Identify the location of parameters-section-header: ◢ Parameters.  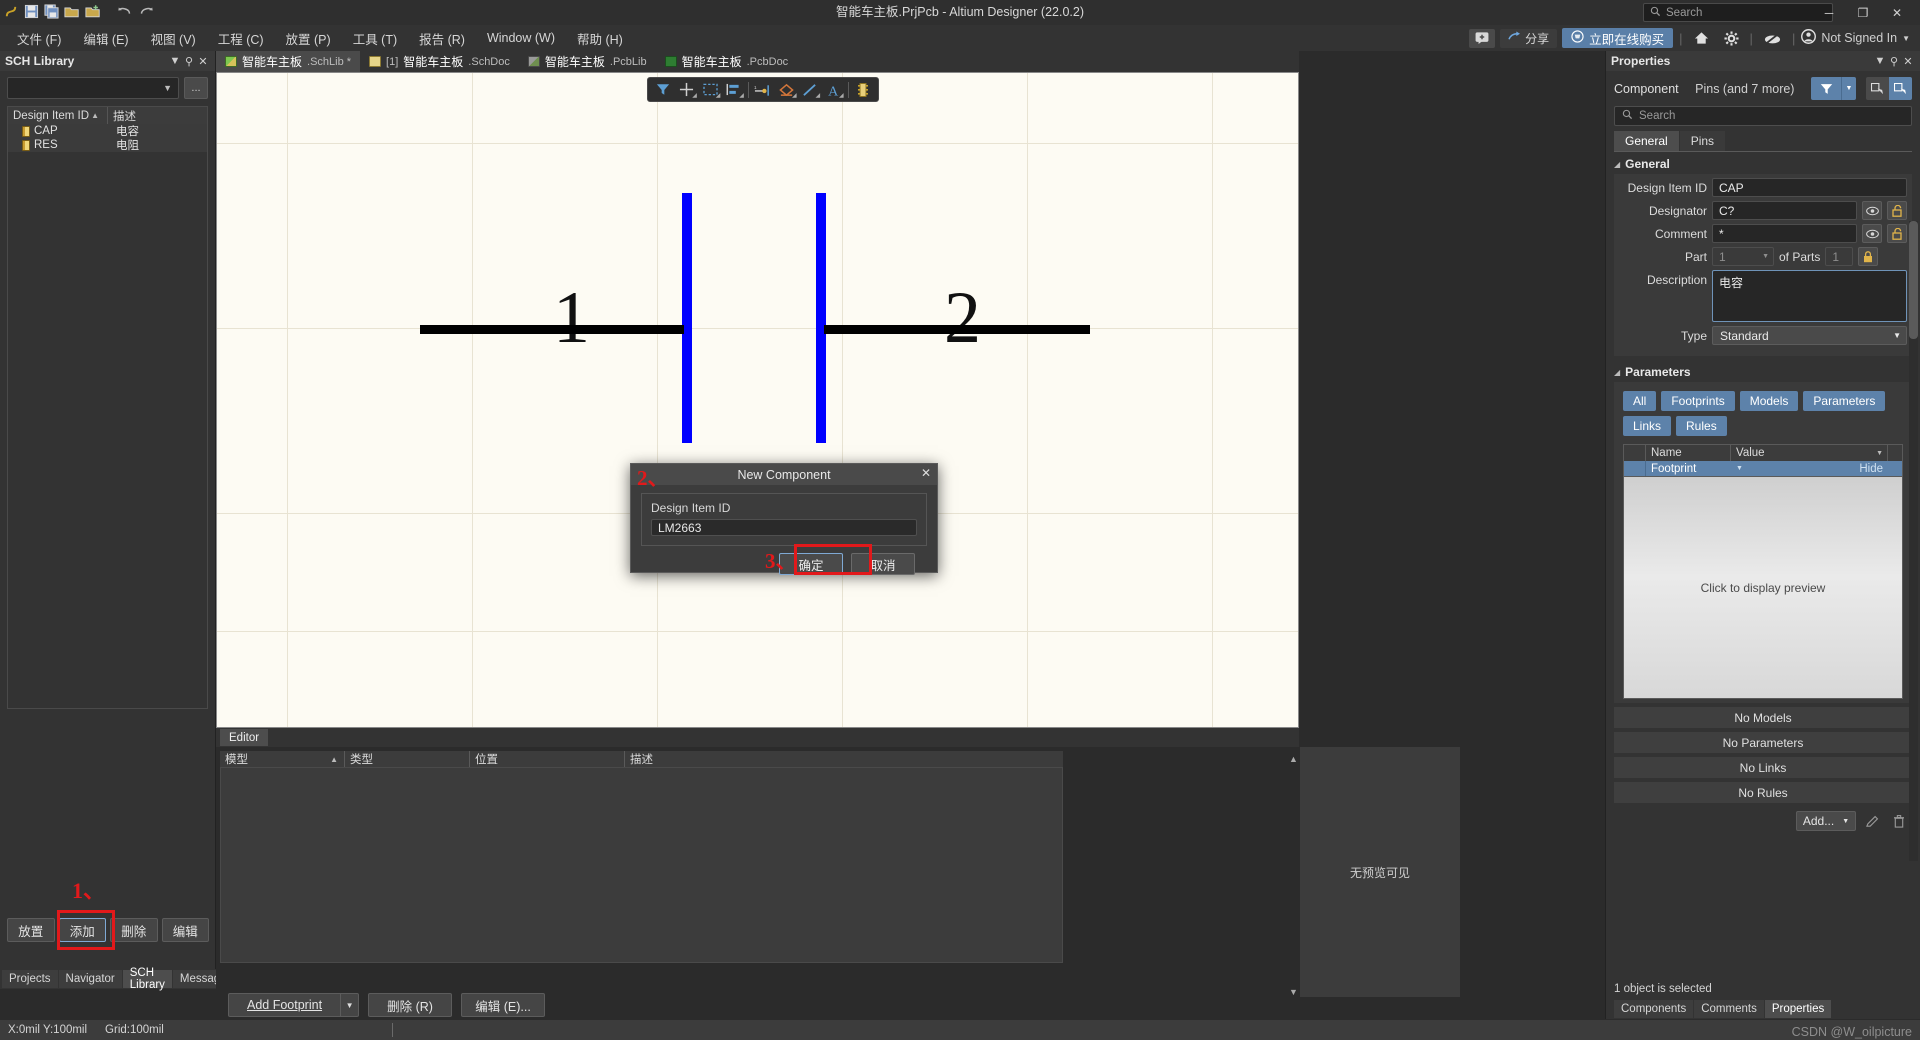
(1763, 371).